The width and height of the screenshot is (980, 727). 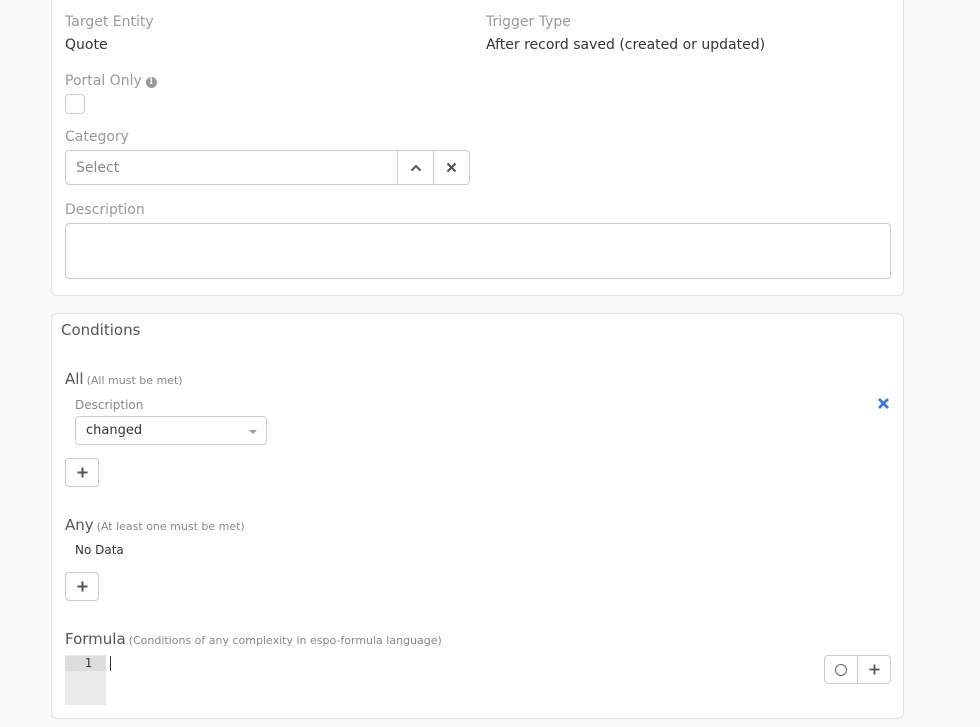 I want to click on category-clear-button, so click(x=451, y=167).